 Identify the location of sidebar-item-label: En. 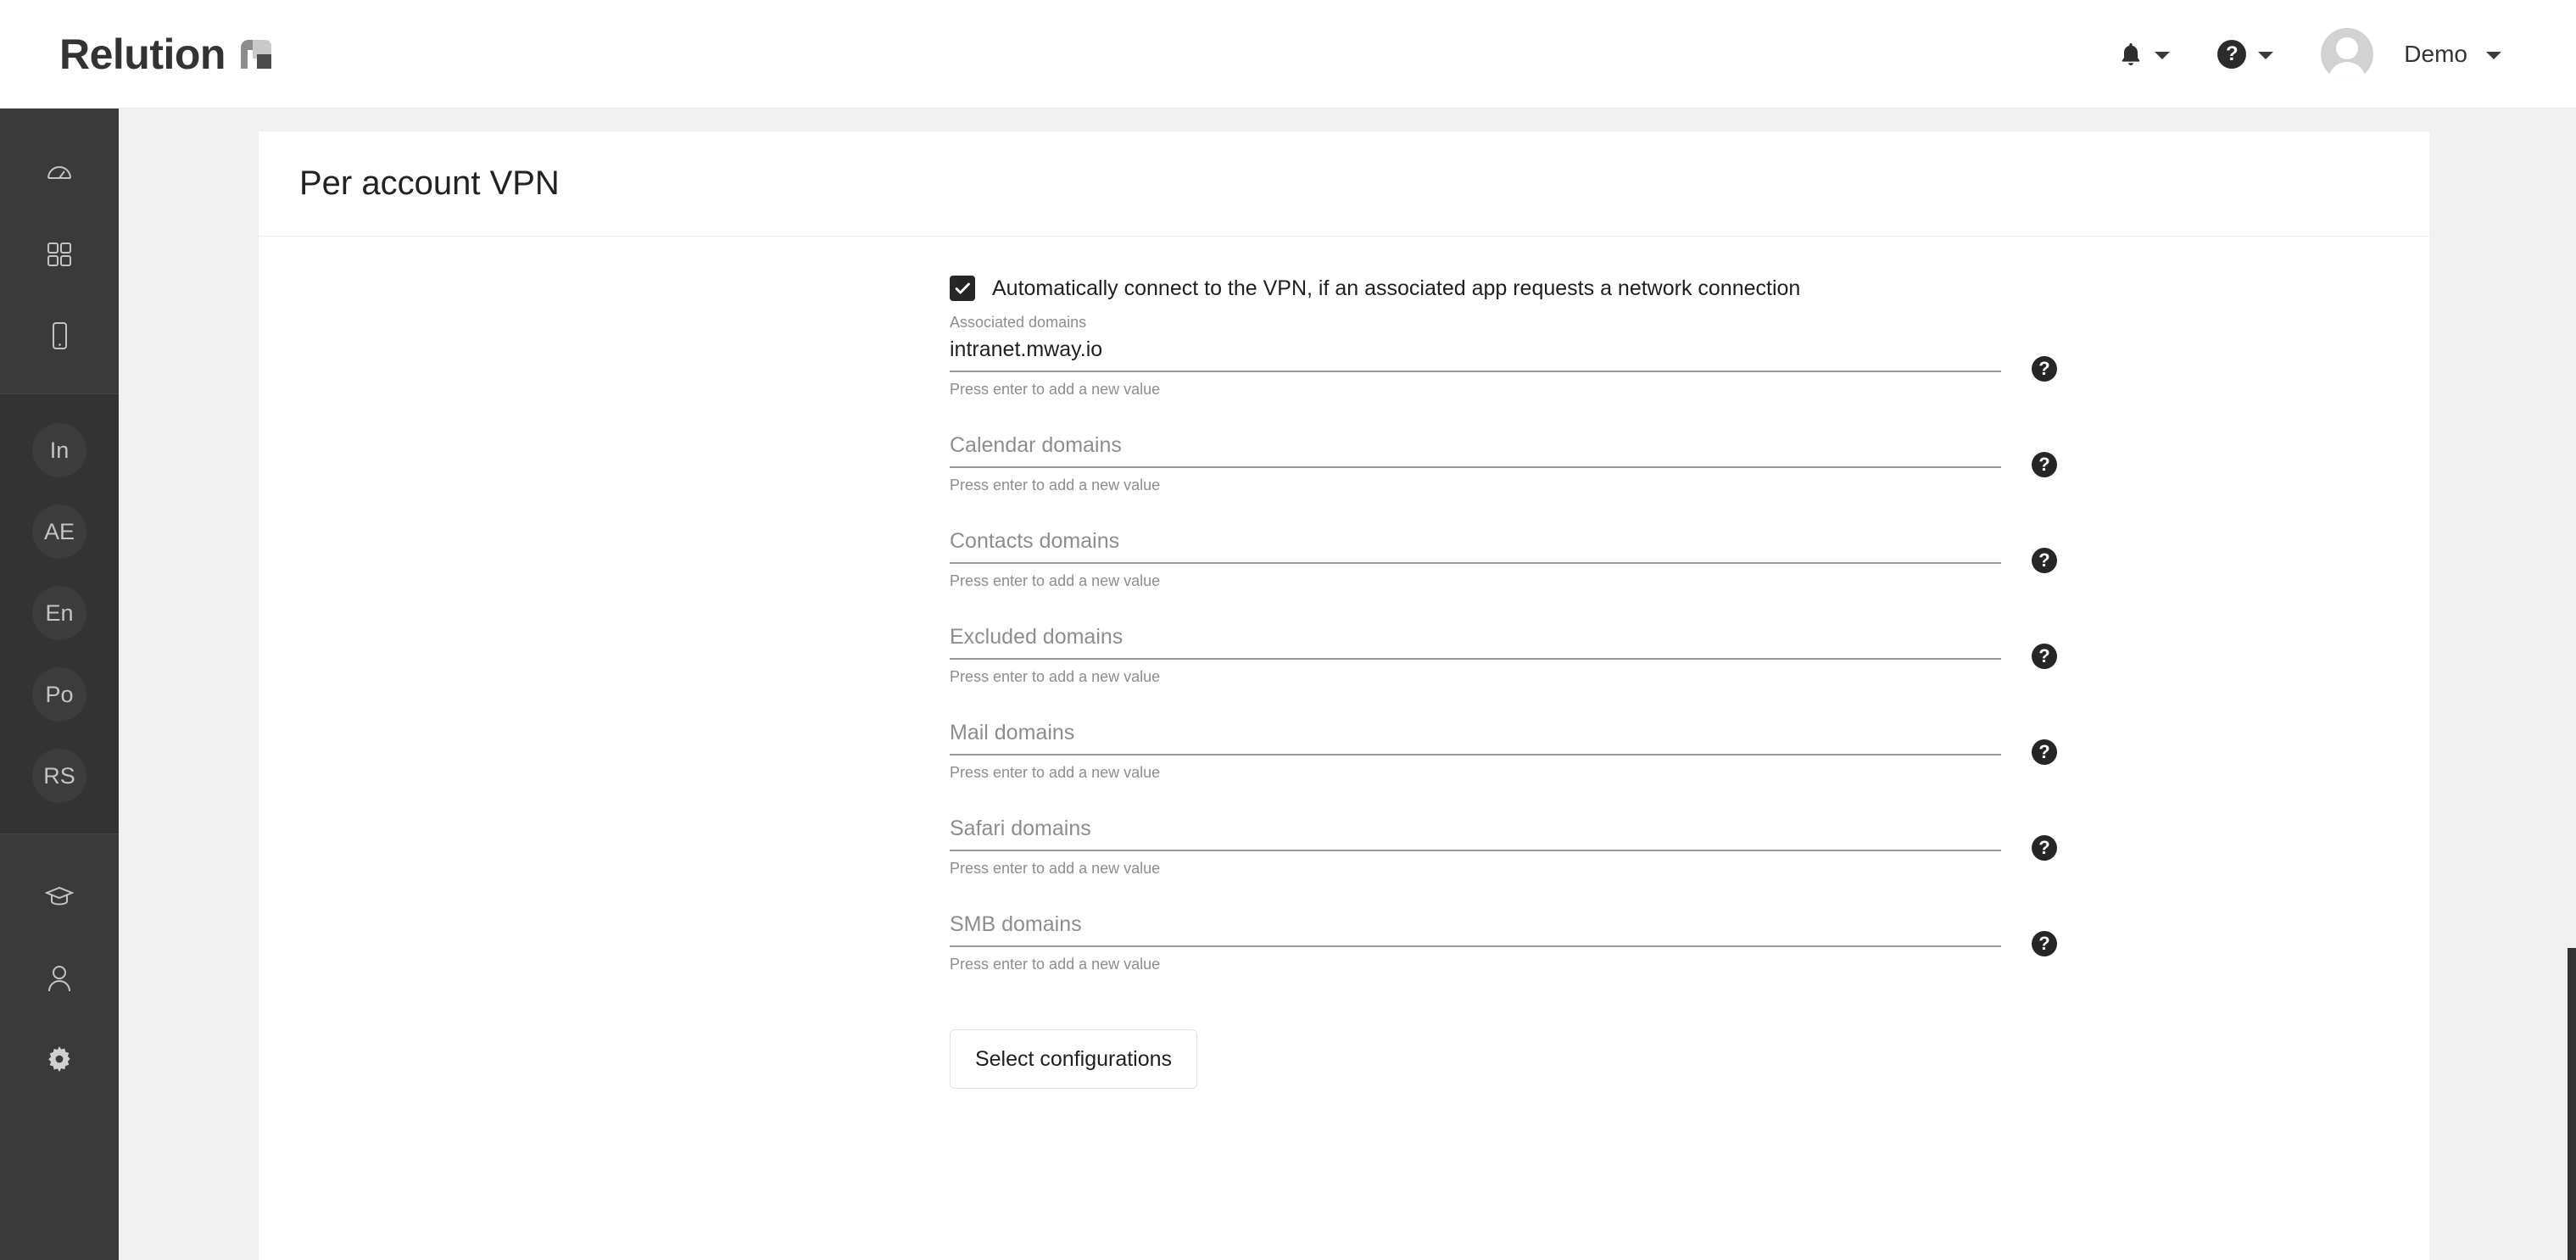
(59, 613).